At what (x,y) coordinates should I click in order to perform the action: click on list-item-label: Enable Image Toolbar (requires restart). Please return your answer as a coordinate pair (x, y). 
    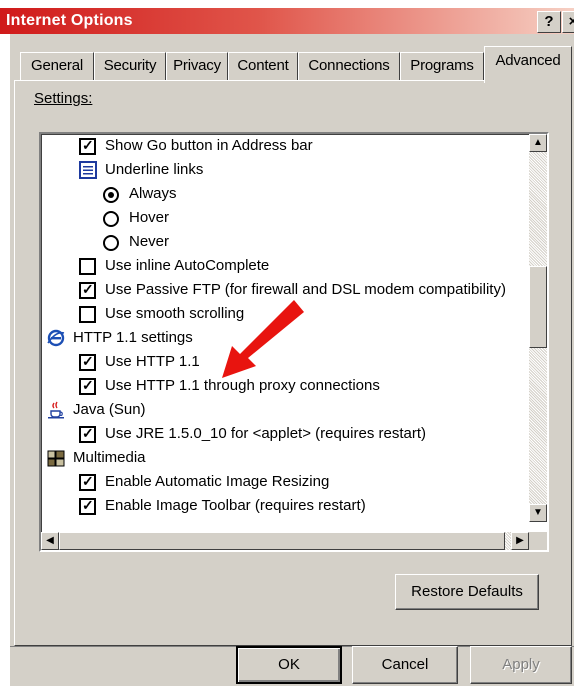
    Looking at the image, I should click on (235, 505).